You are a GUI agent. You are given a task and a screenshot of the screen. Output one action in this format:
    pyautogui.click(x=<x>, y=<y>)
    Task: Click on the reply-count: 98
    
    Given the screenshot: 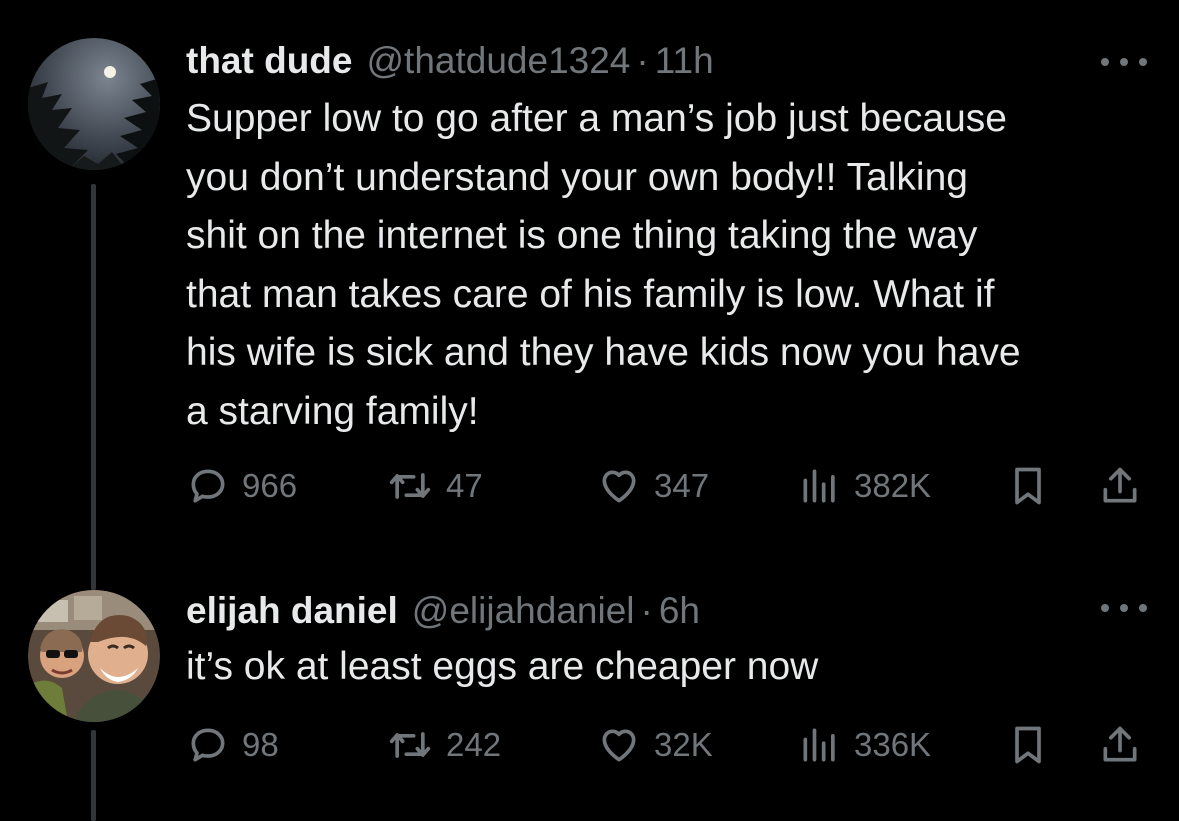 What is the action you would take?
    pyautogui.click(x=260, y=744)
    